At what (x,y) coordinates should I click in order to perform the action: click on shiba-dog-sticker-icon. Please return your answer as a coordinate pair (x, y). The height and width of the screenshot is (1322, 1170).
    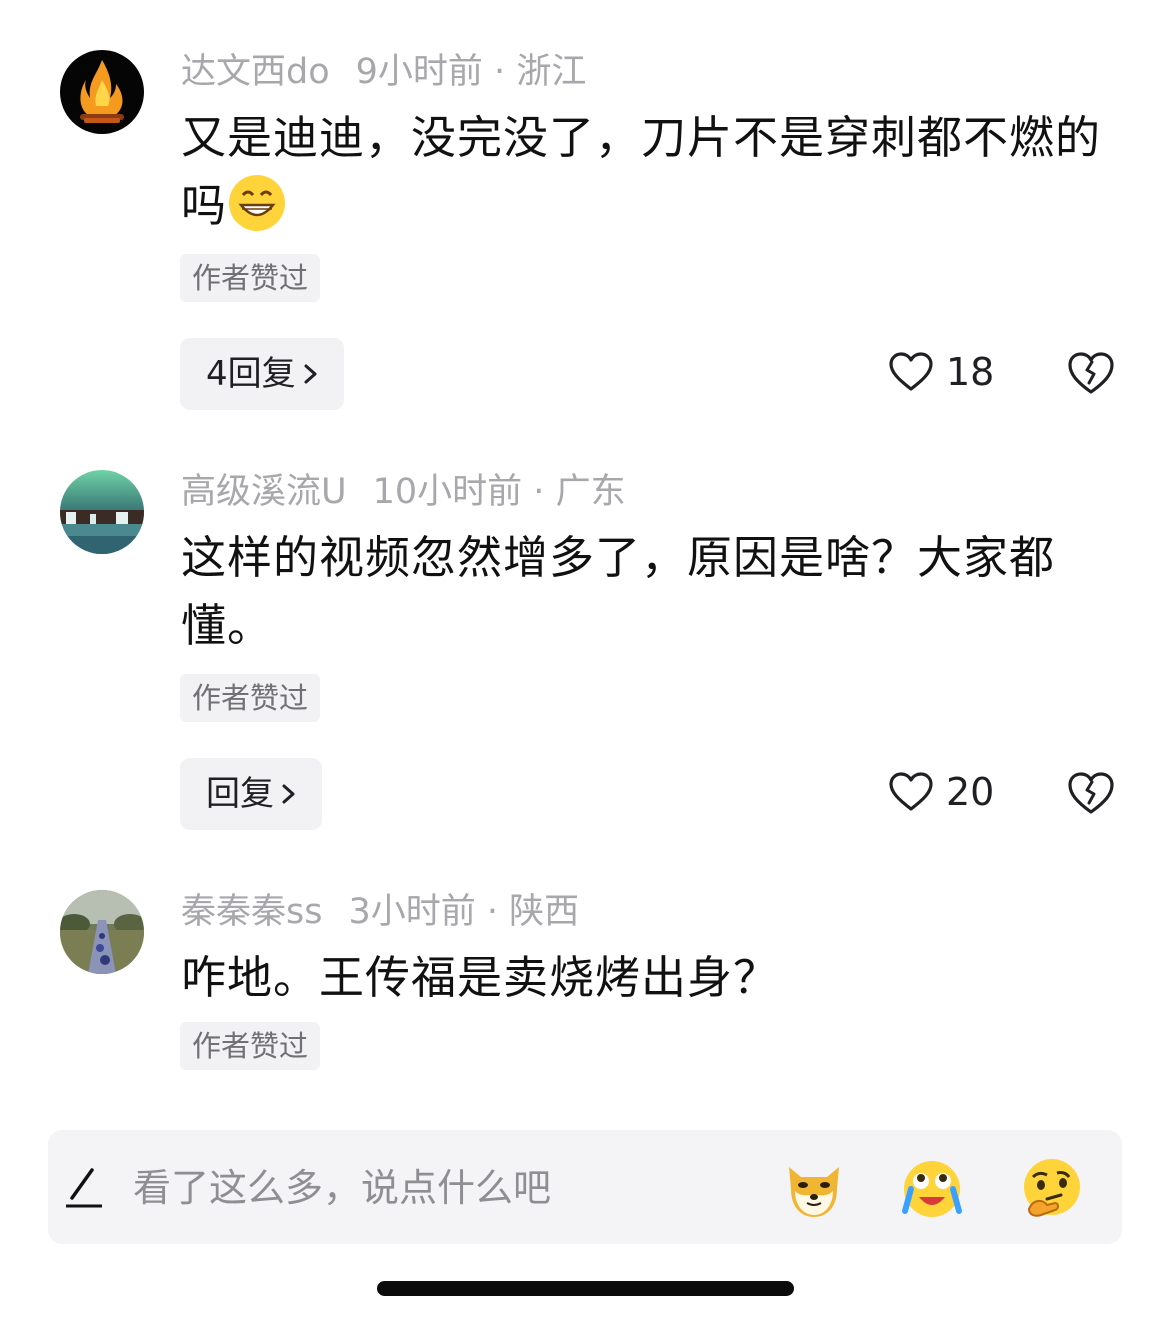
    Looking at the image, I should click on (814, 1188).